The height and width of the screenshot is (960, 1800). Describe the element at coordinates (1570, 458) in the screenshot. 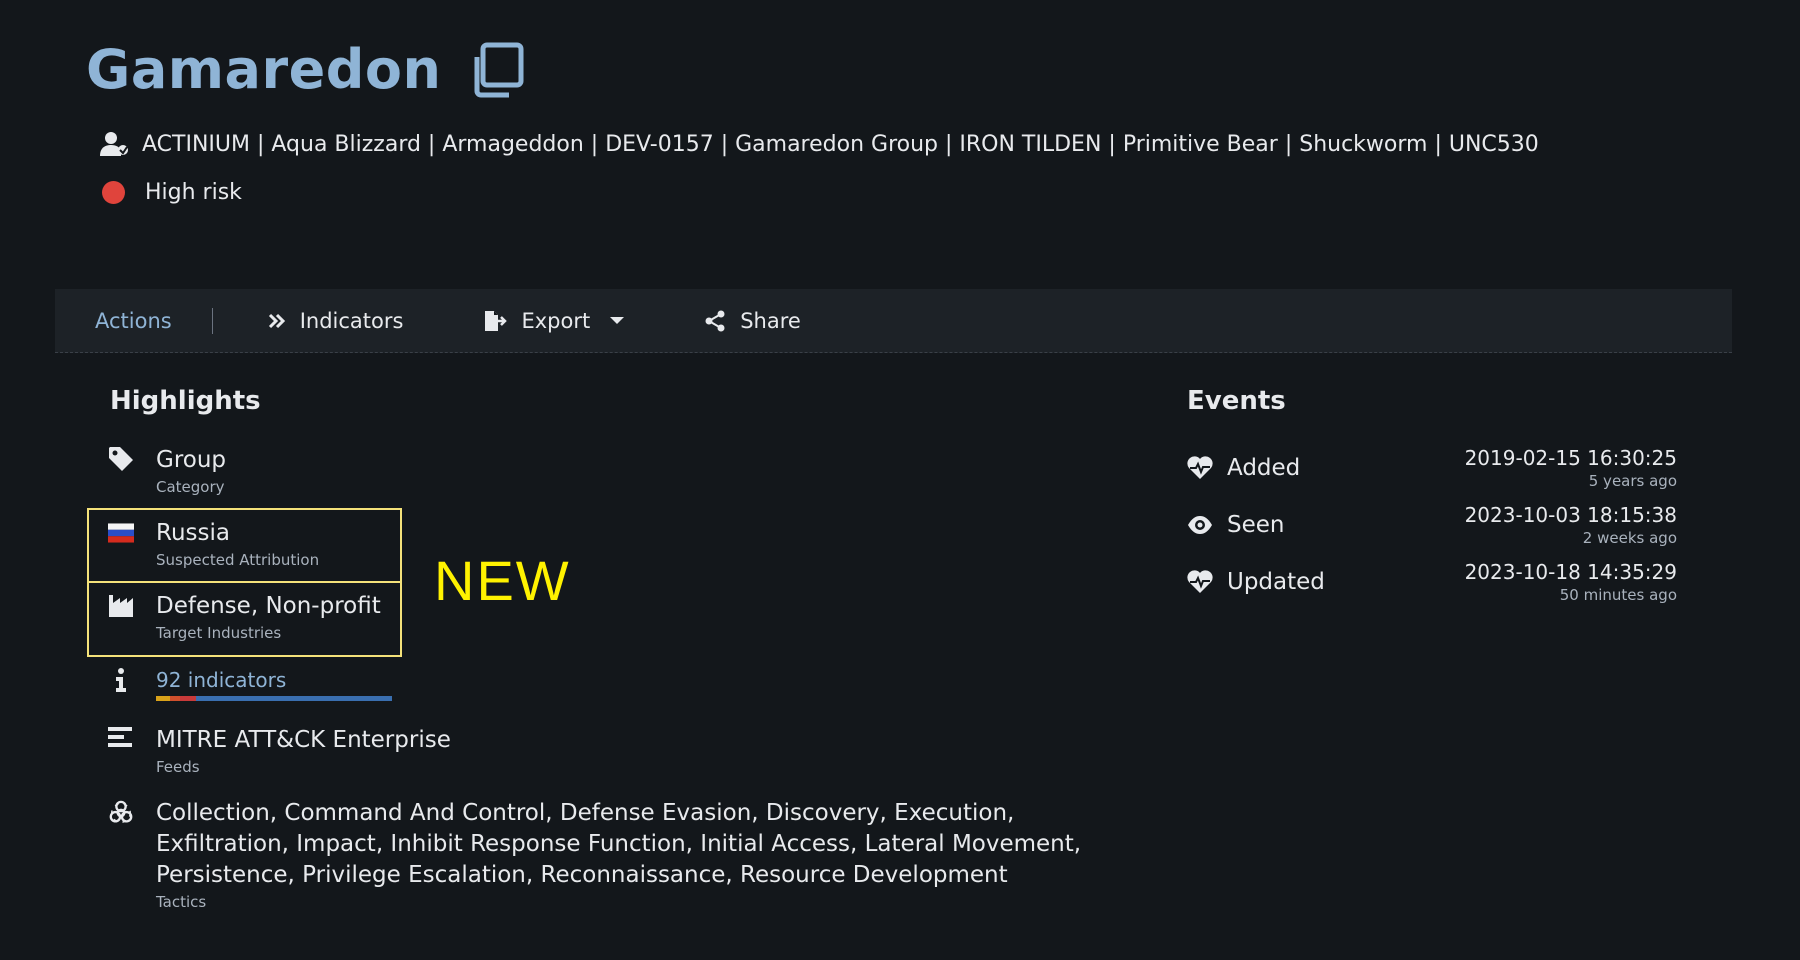

I see `event-added-date: 2019-02-15 16:30:25` at that location.